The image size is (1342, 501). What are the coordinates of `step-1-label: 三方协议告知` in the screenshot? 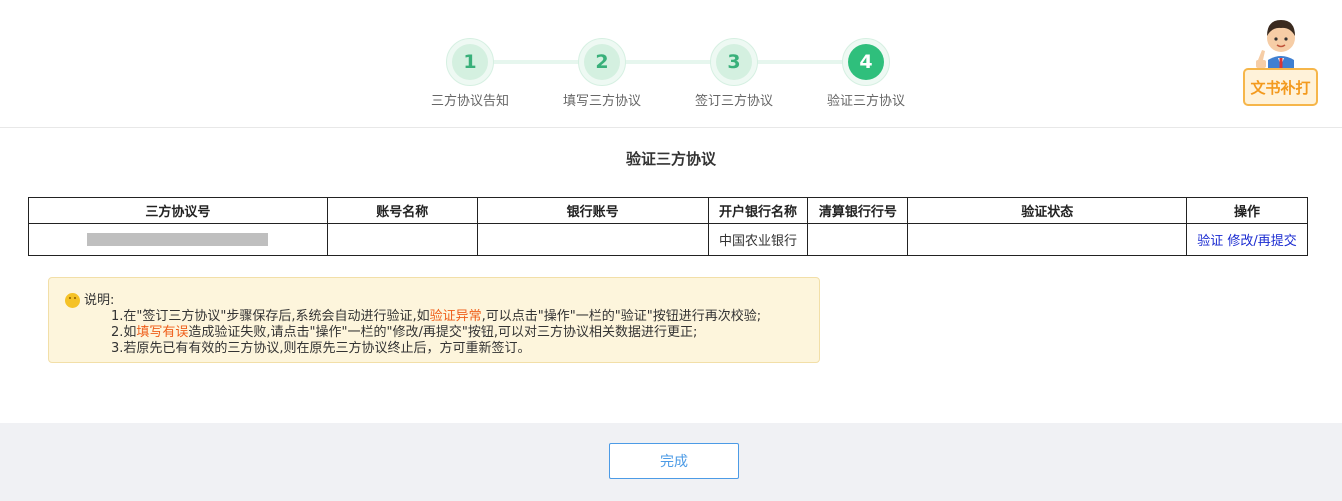 It's located at (469, 101).